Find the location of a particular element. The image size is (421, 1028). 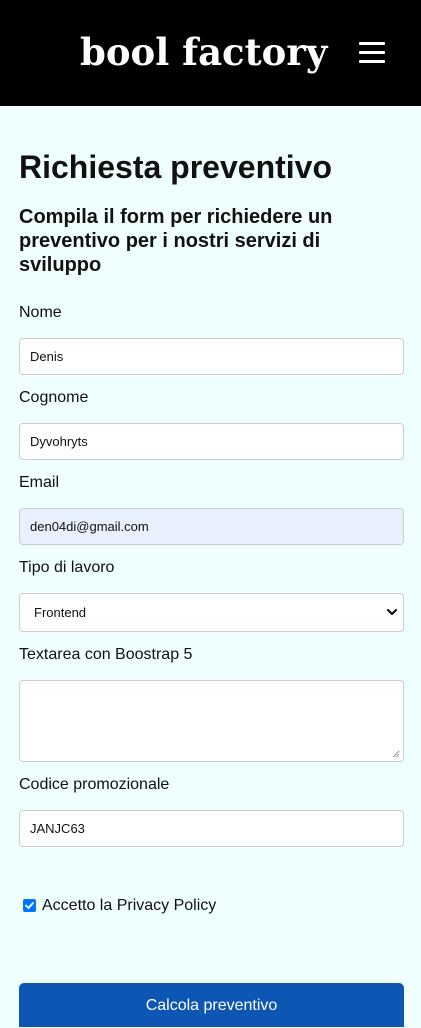

chevron-down-icon is located at coordinates (392, 612).